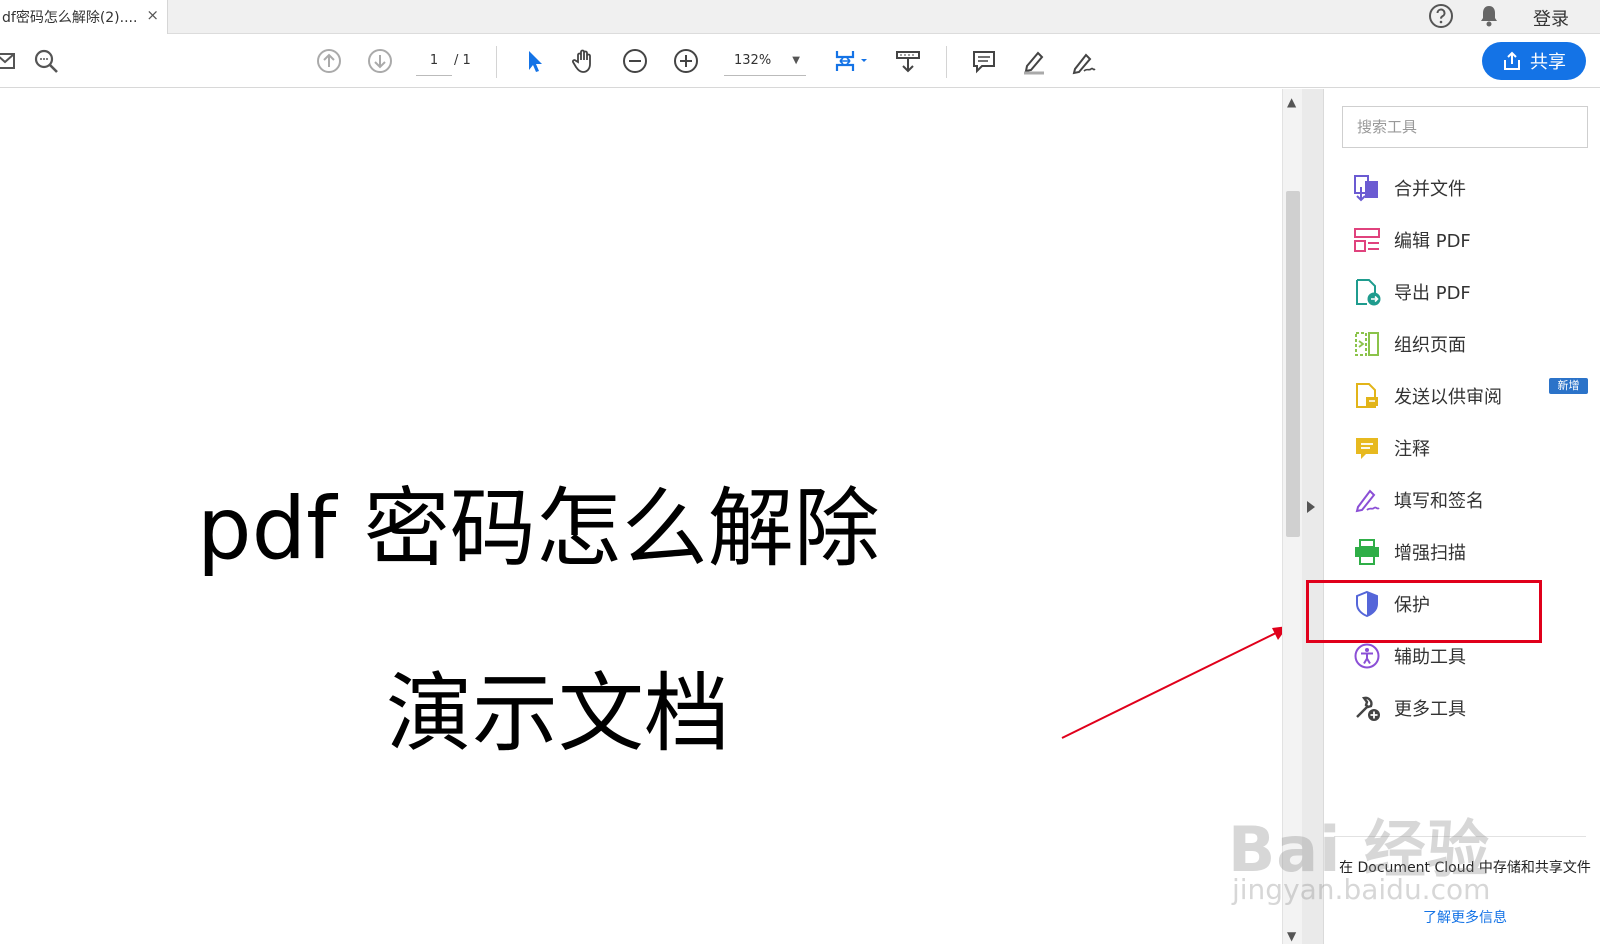 This screenshot has height=944, width=1600. What do you see at coordinates (1293, 364) in the screenshot?
I see `scrollbar-thumb` at bounding box center [1293, 364].